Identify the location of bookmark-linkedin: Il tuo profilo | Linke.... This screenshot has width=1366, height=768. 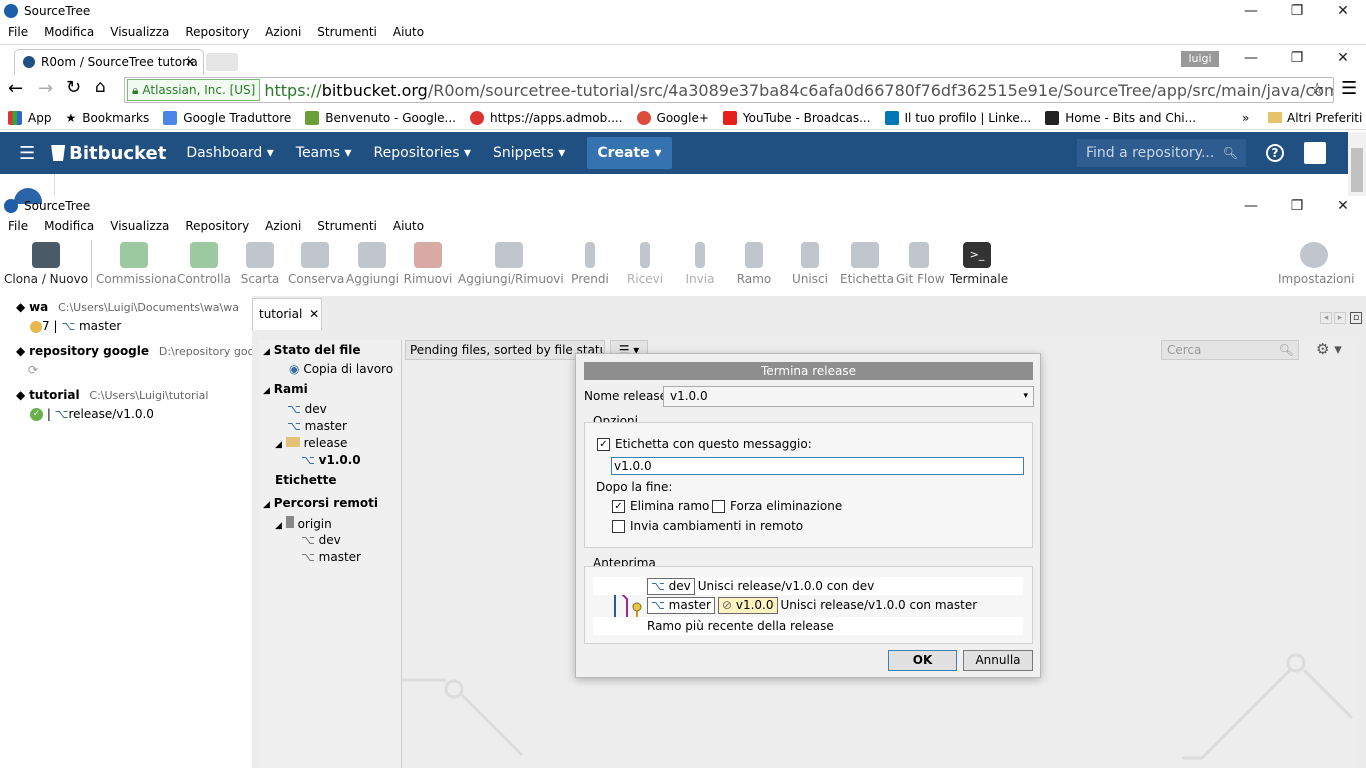
(957, 117).